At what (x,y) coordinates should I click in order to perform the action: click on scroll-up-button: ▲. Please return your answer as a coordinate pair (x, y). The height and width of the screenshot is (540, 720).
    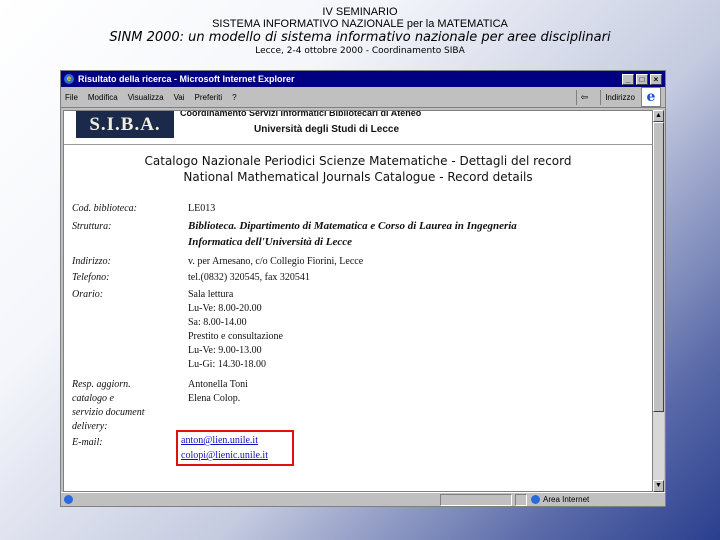
    Looking at the image, I should click on (658, 116).